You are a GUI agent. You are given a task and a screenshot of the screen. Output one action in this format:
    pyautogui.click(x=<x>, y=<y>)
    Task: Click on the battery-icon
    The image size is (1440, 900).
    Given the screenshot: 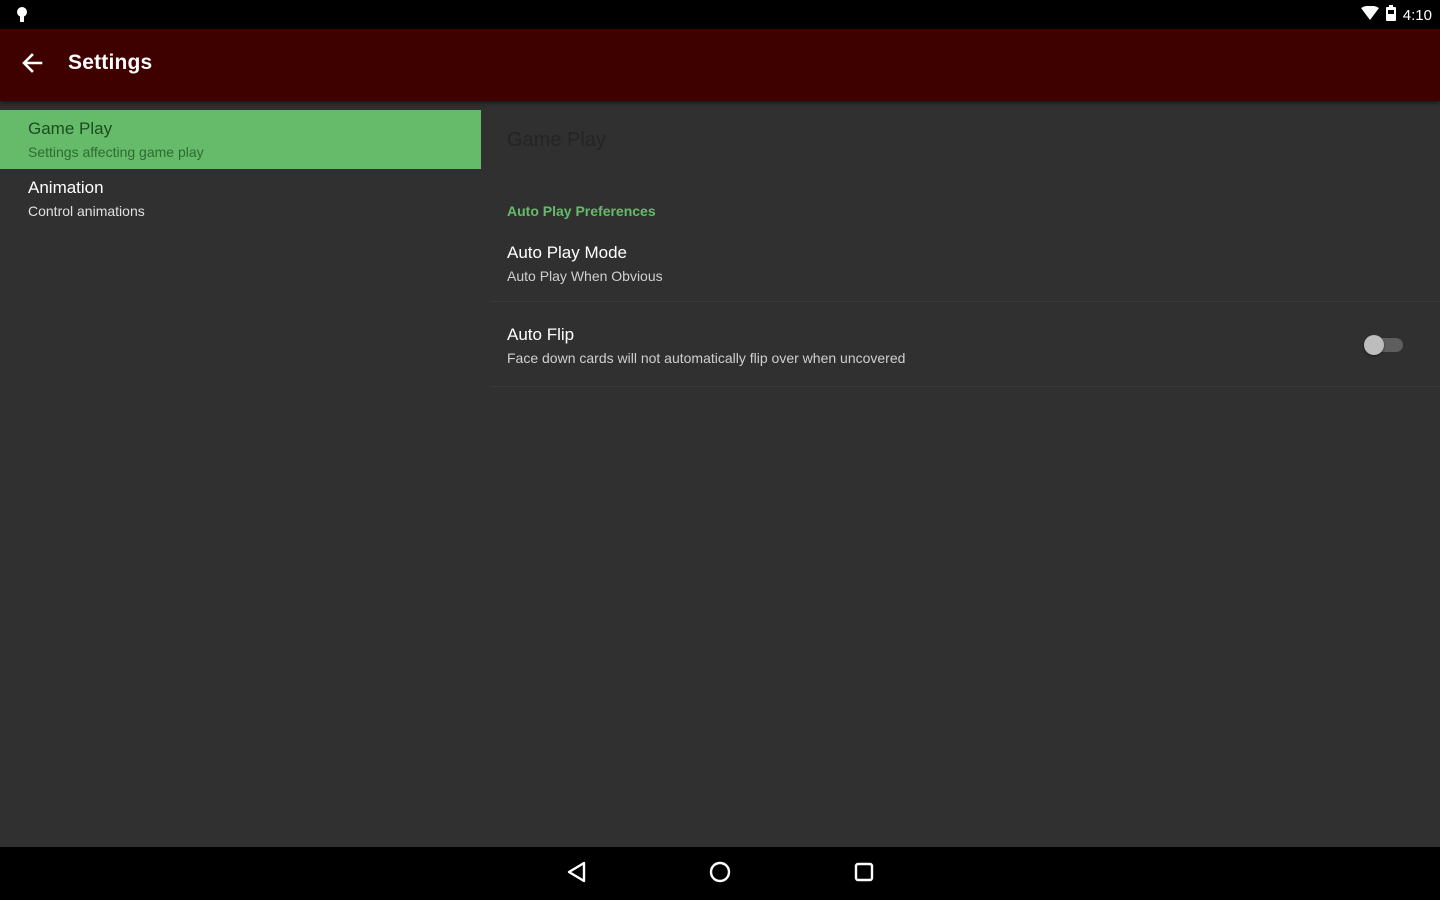 What is the action you would take?
    pyautogui.click(x=1391, y=15)
    